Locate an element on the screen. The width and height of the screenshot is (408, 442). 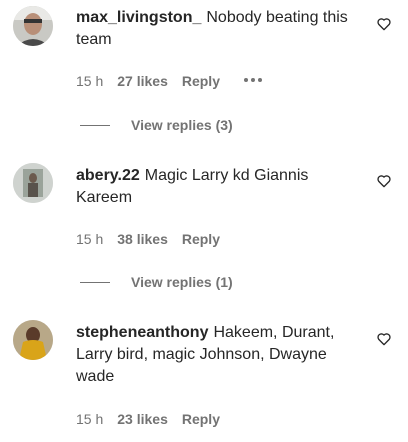
comment-meta: 15 h 23 likes Reply is located at coordinates (148, 419).